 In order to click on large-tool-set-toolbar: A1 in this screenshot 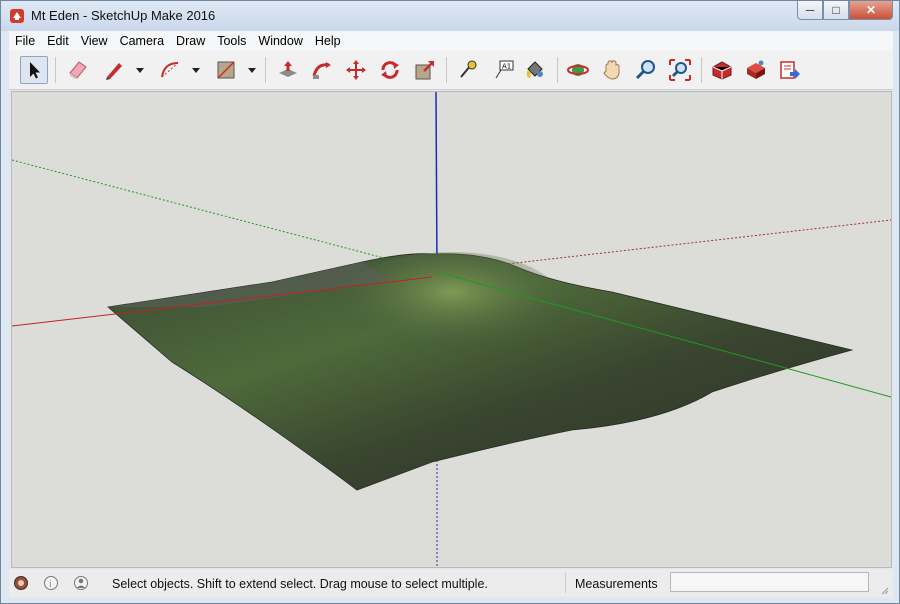, I will do `click(451, 70)`.